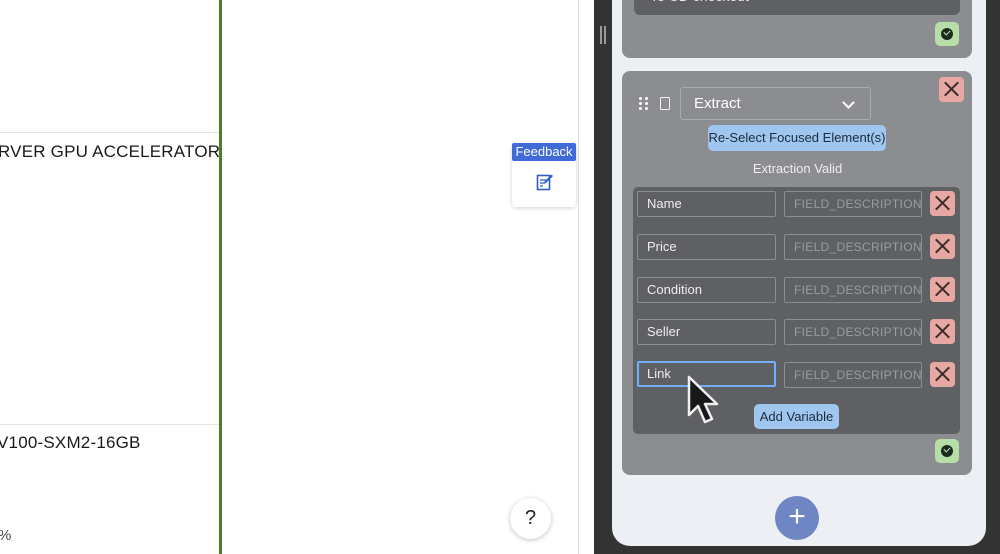  I want to click on add-variable-button: Add Variable, so click(796, 416).